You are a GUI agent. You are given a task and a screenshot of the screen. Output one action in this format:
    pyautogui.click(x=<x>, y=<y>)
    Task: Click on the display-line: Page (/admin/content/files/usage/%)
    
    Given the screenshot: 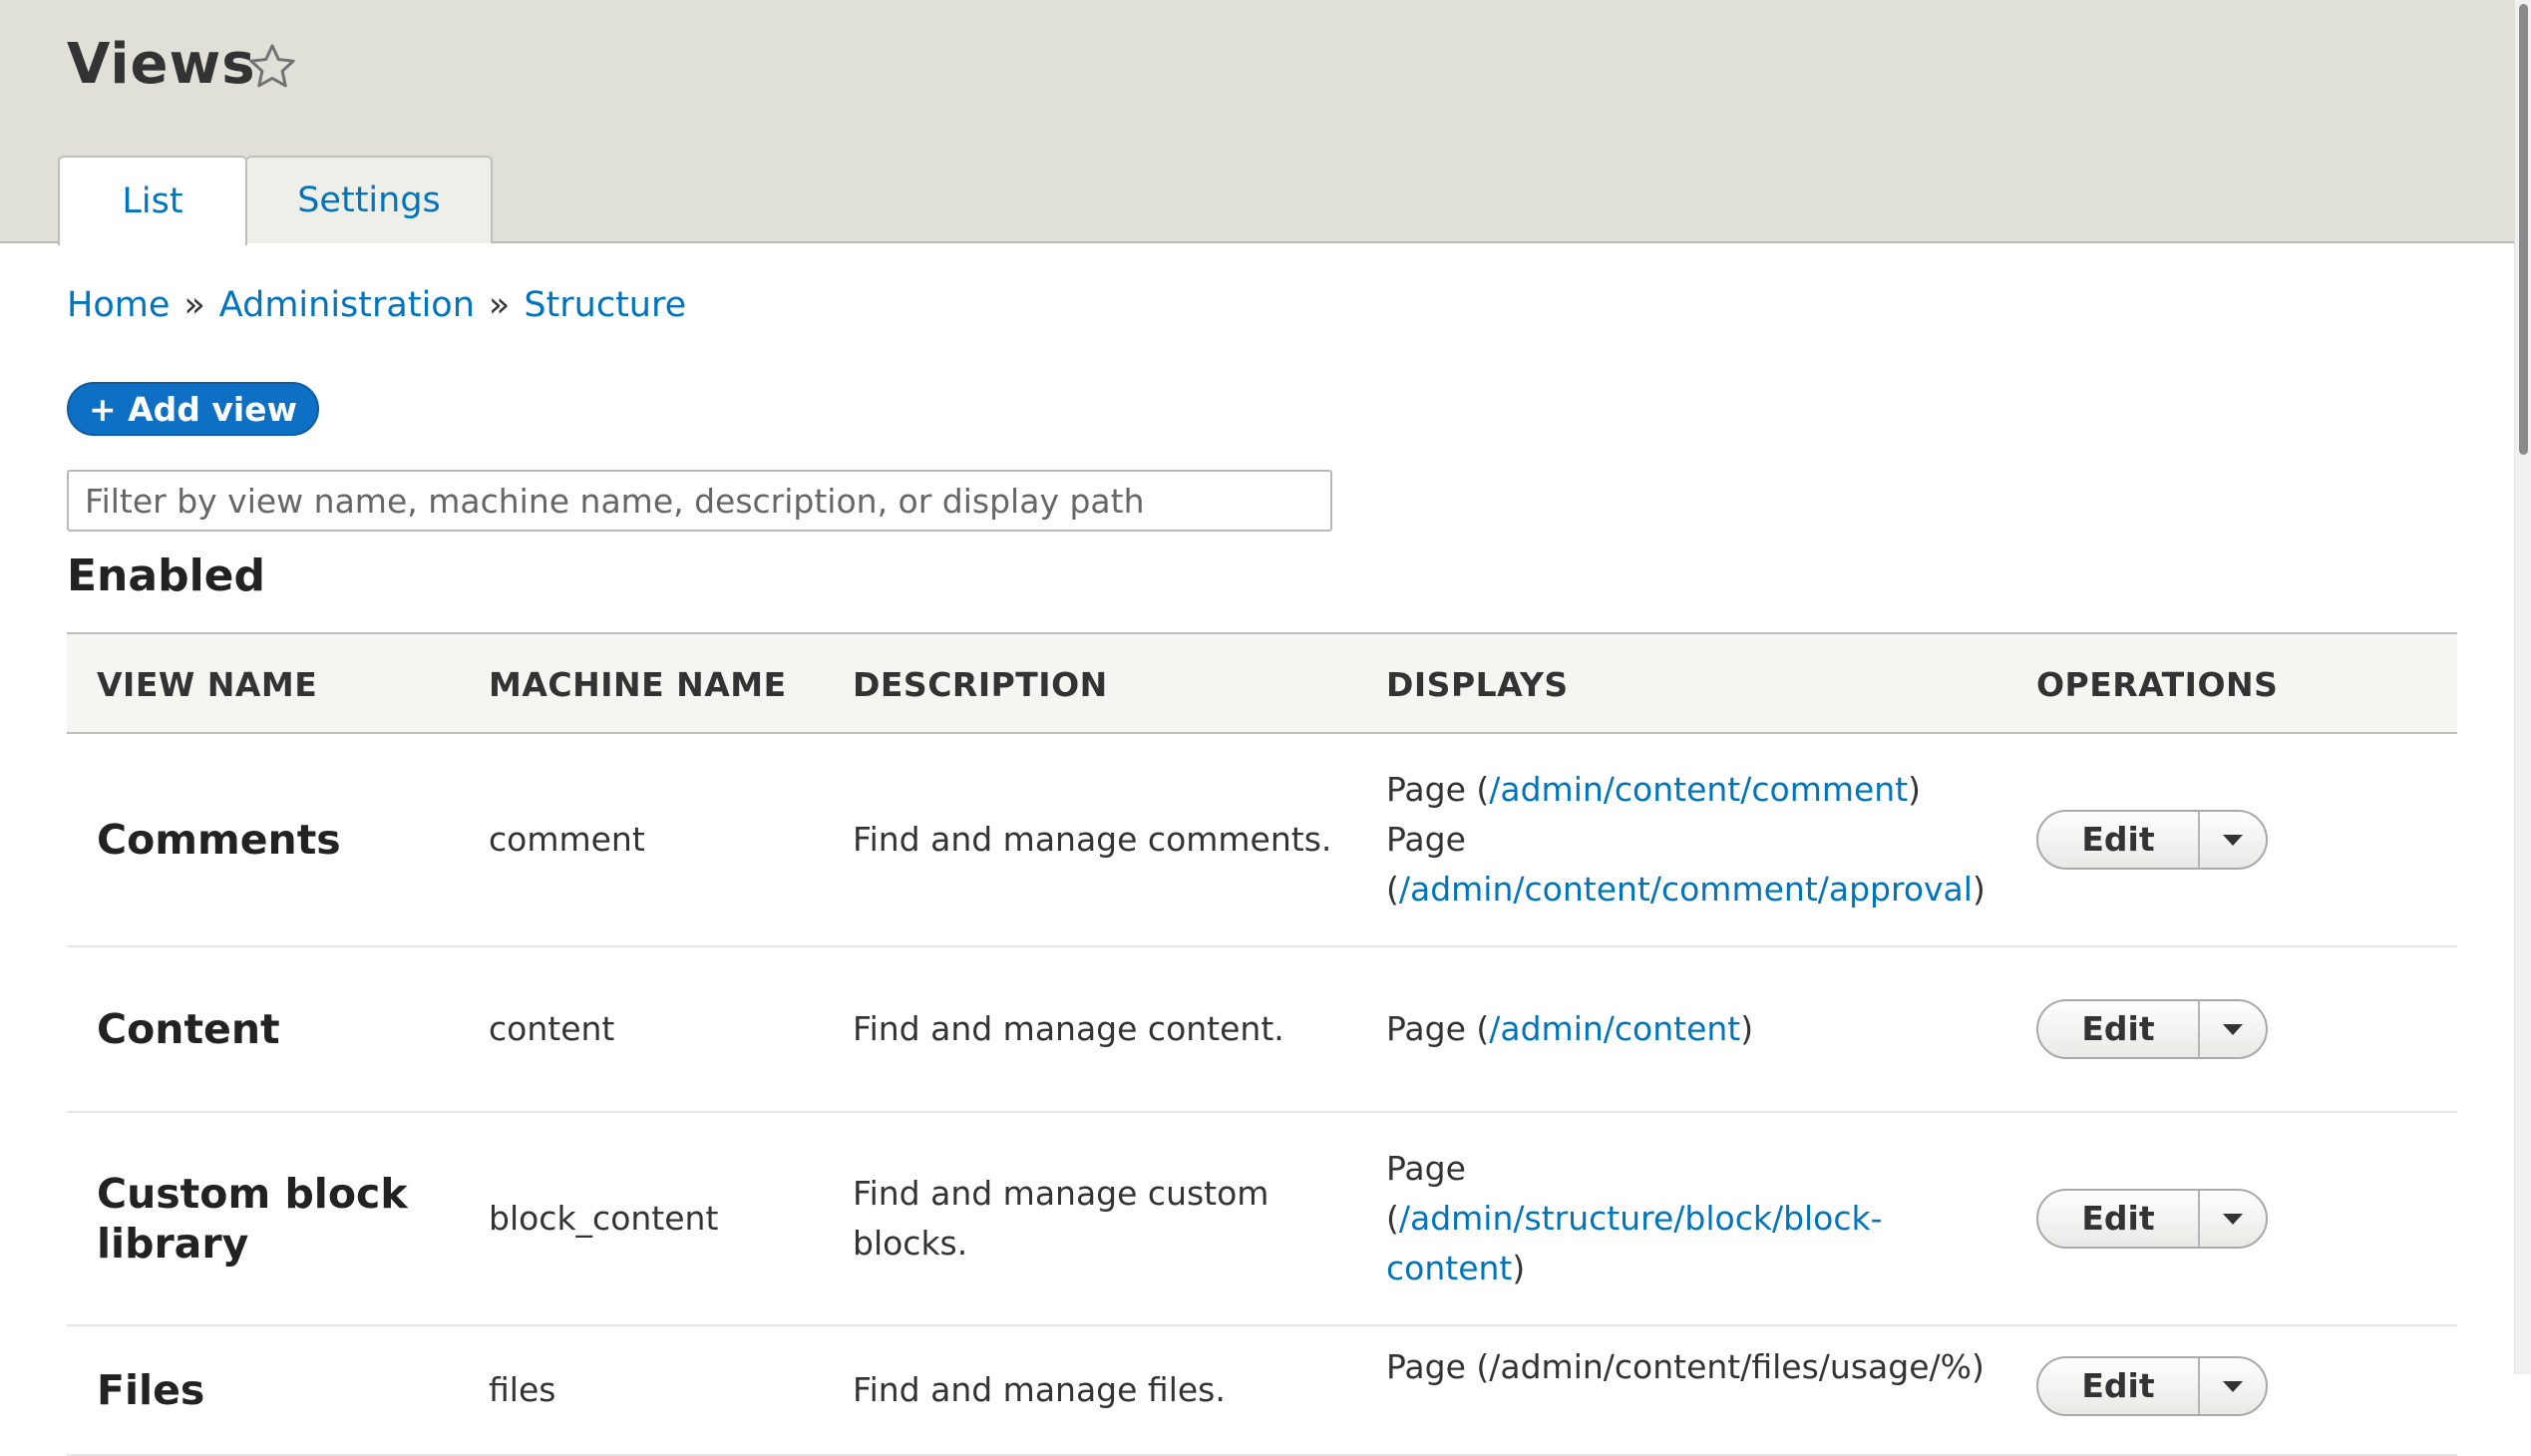 What is the action you would take?
    pyautogui.click(x=1685, y=1367)
    